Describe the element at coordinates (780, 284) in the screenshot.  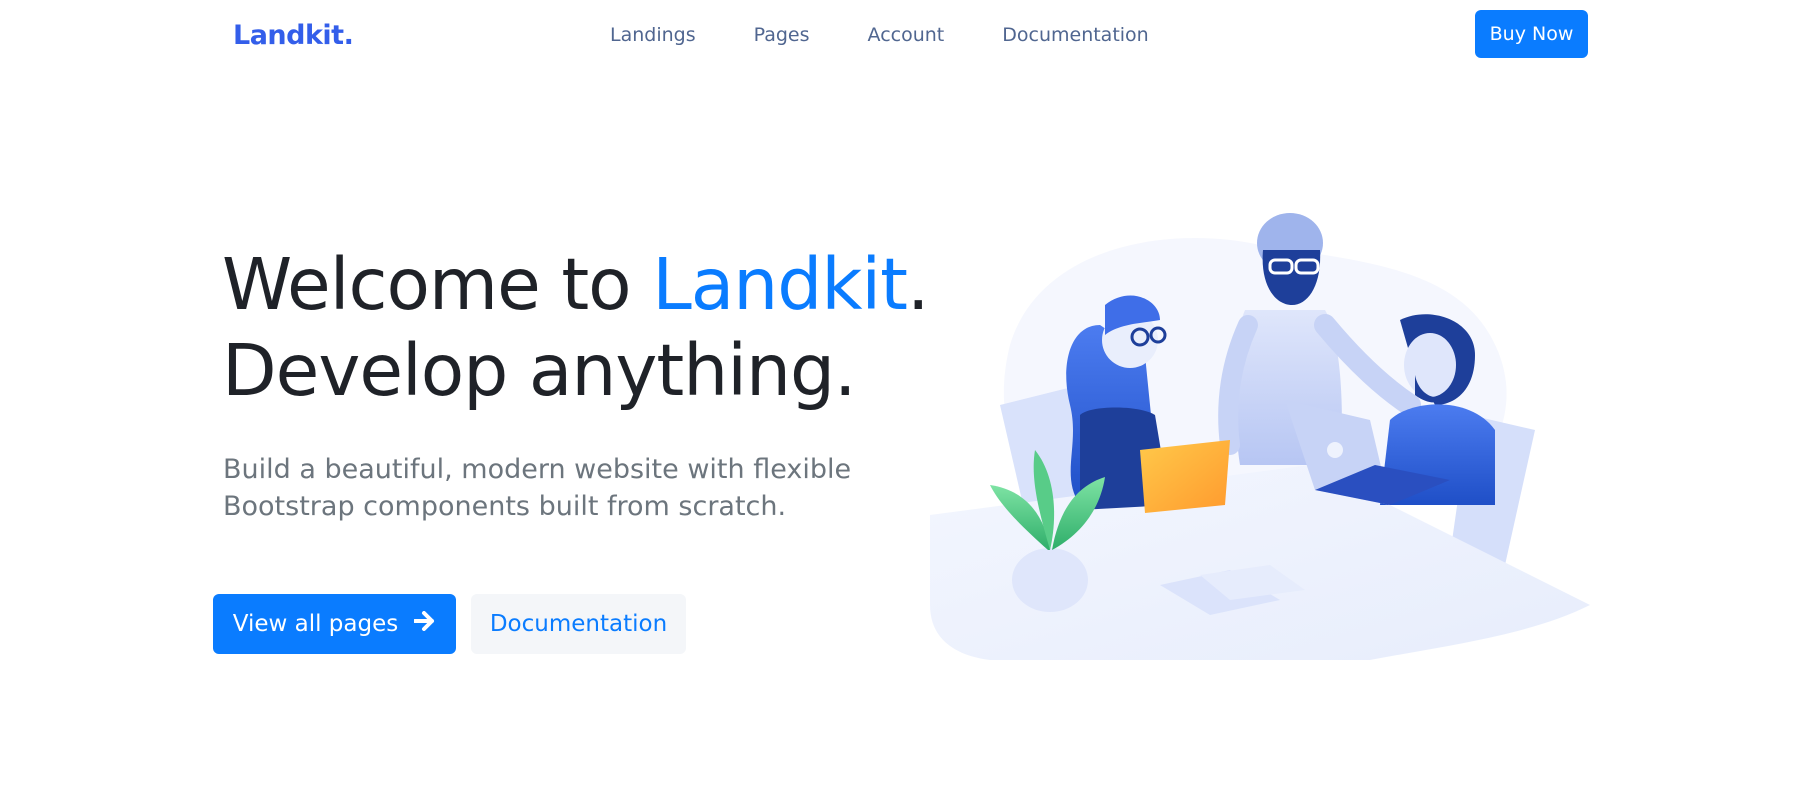
I see `hero-title-accent: Landkit` at that location.